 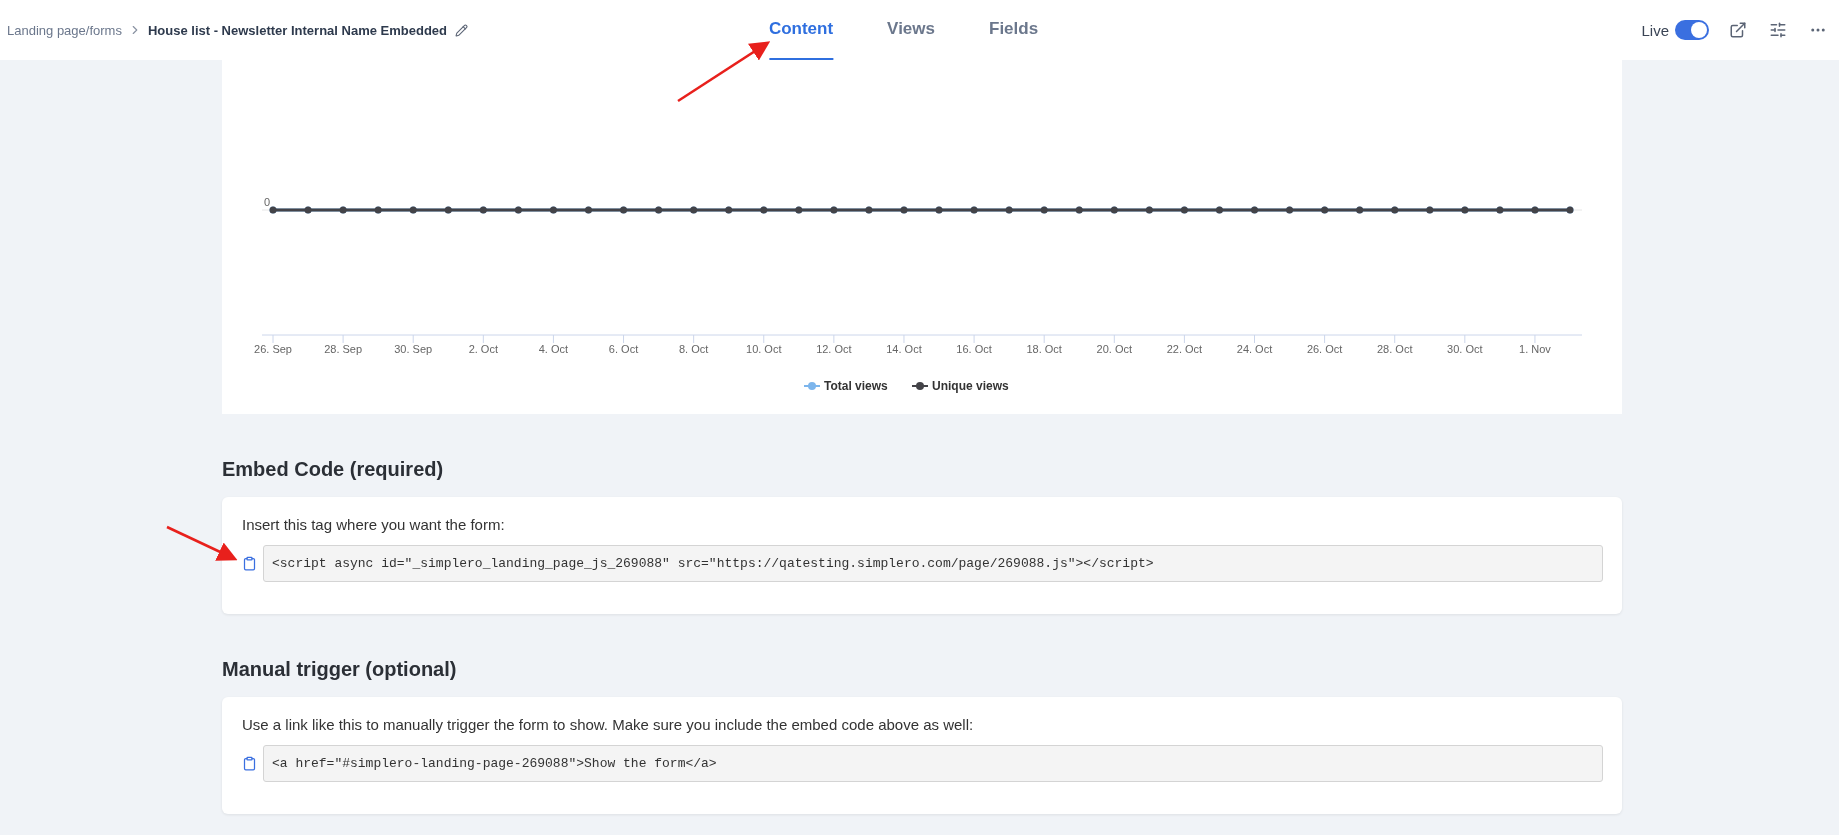 What do you see at coordinates (1114, 349) in the screenshot?
I see `x-axis-label: 20. Oct` at bounding box center [1114, 349].